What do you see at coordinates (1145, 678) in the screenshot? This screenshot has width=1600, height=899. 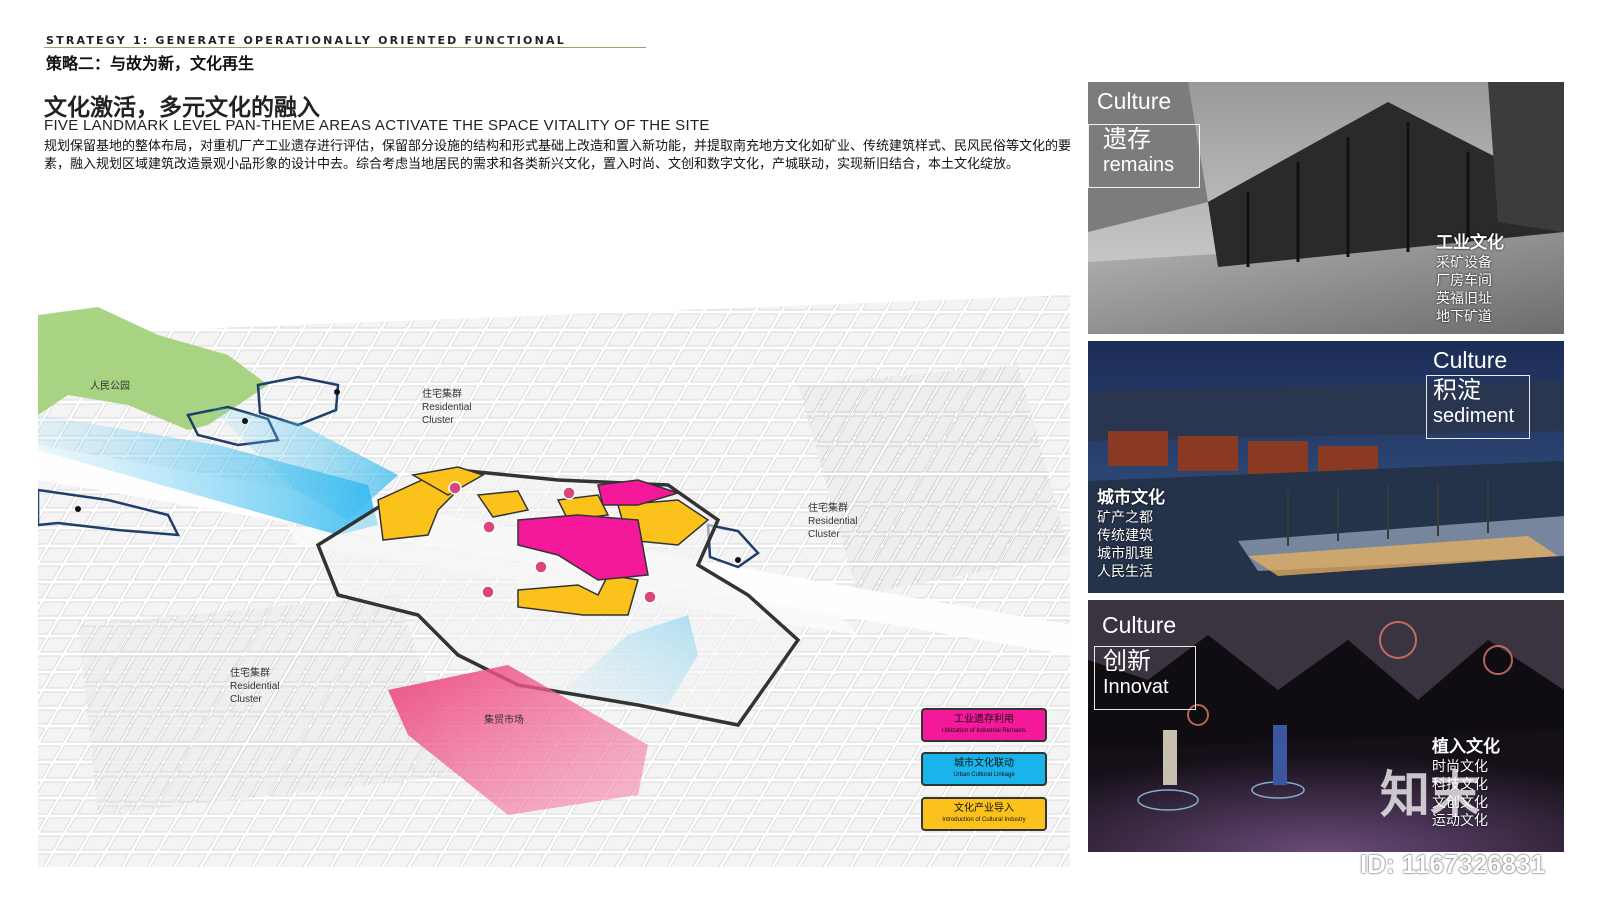 I see `culture-box-innovation: 创新 Innovat` at bounding box center [1145, 678].